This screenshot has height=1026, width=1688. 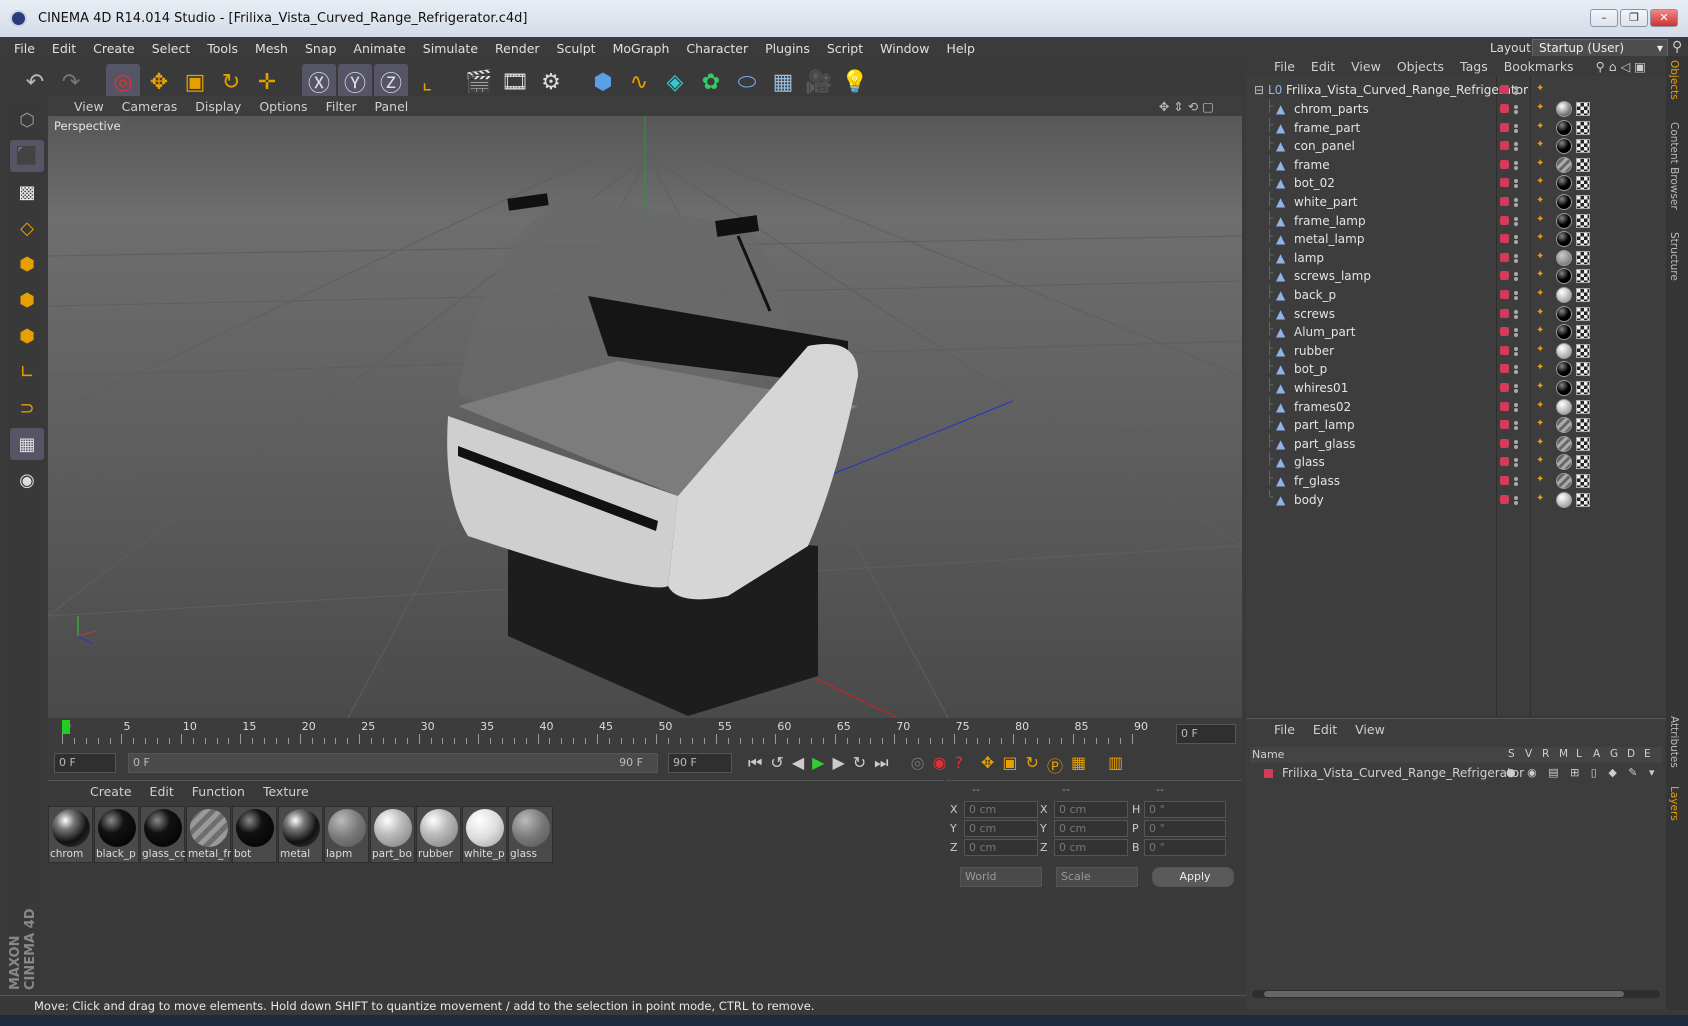 I want to click on live-selection-icon: ◎, so click(x=123, y=82).